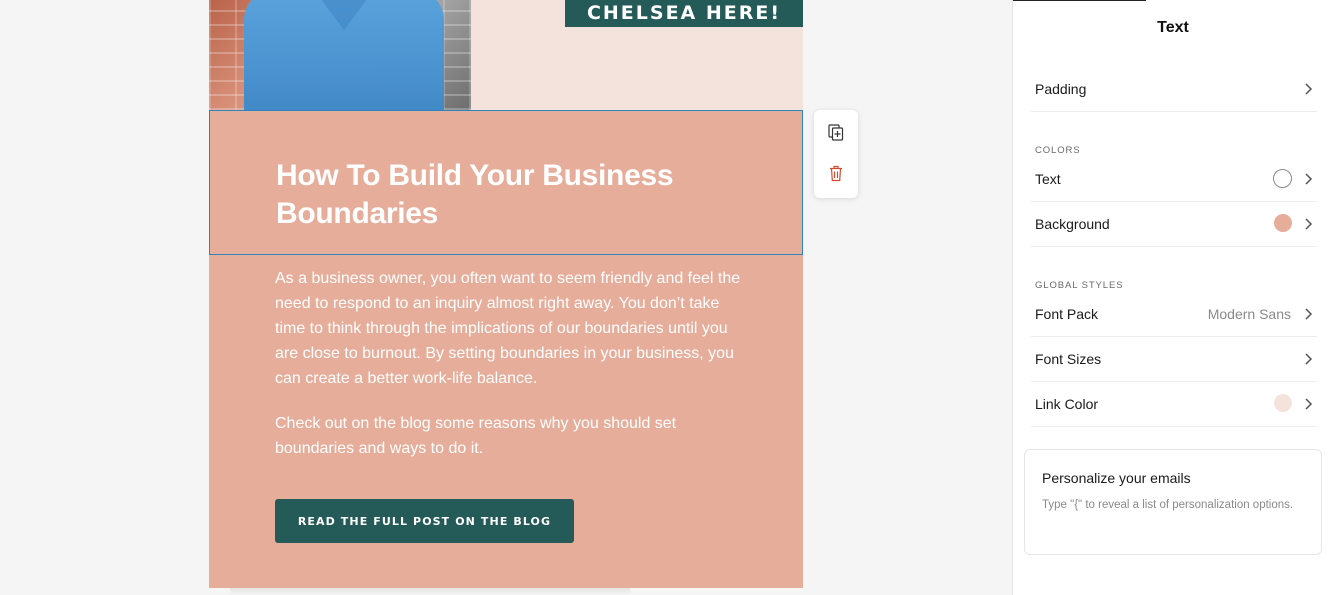  Describe the element at coordinates (836, 154) in the screenshot. I see `block-toolbar` at that location.